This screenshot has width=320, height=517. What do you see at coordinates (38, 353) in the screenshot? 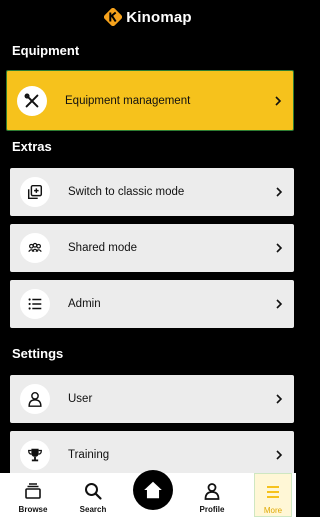
I see `section-title-settings: Settings` at bounding box center [38, 353].